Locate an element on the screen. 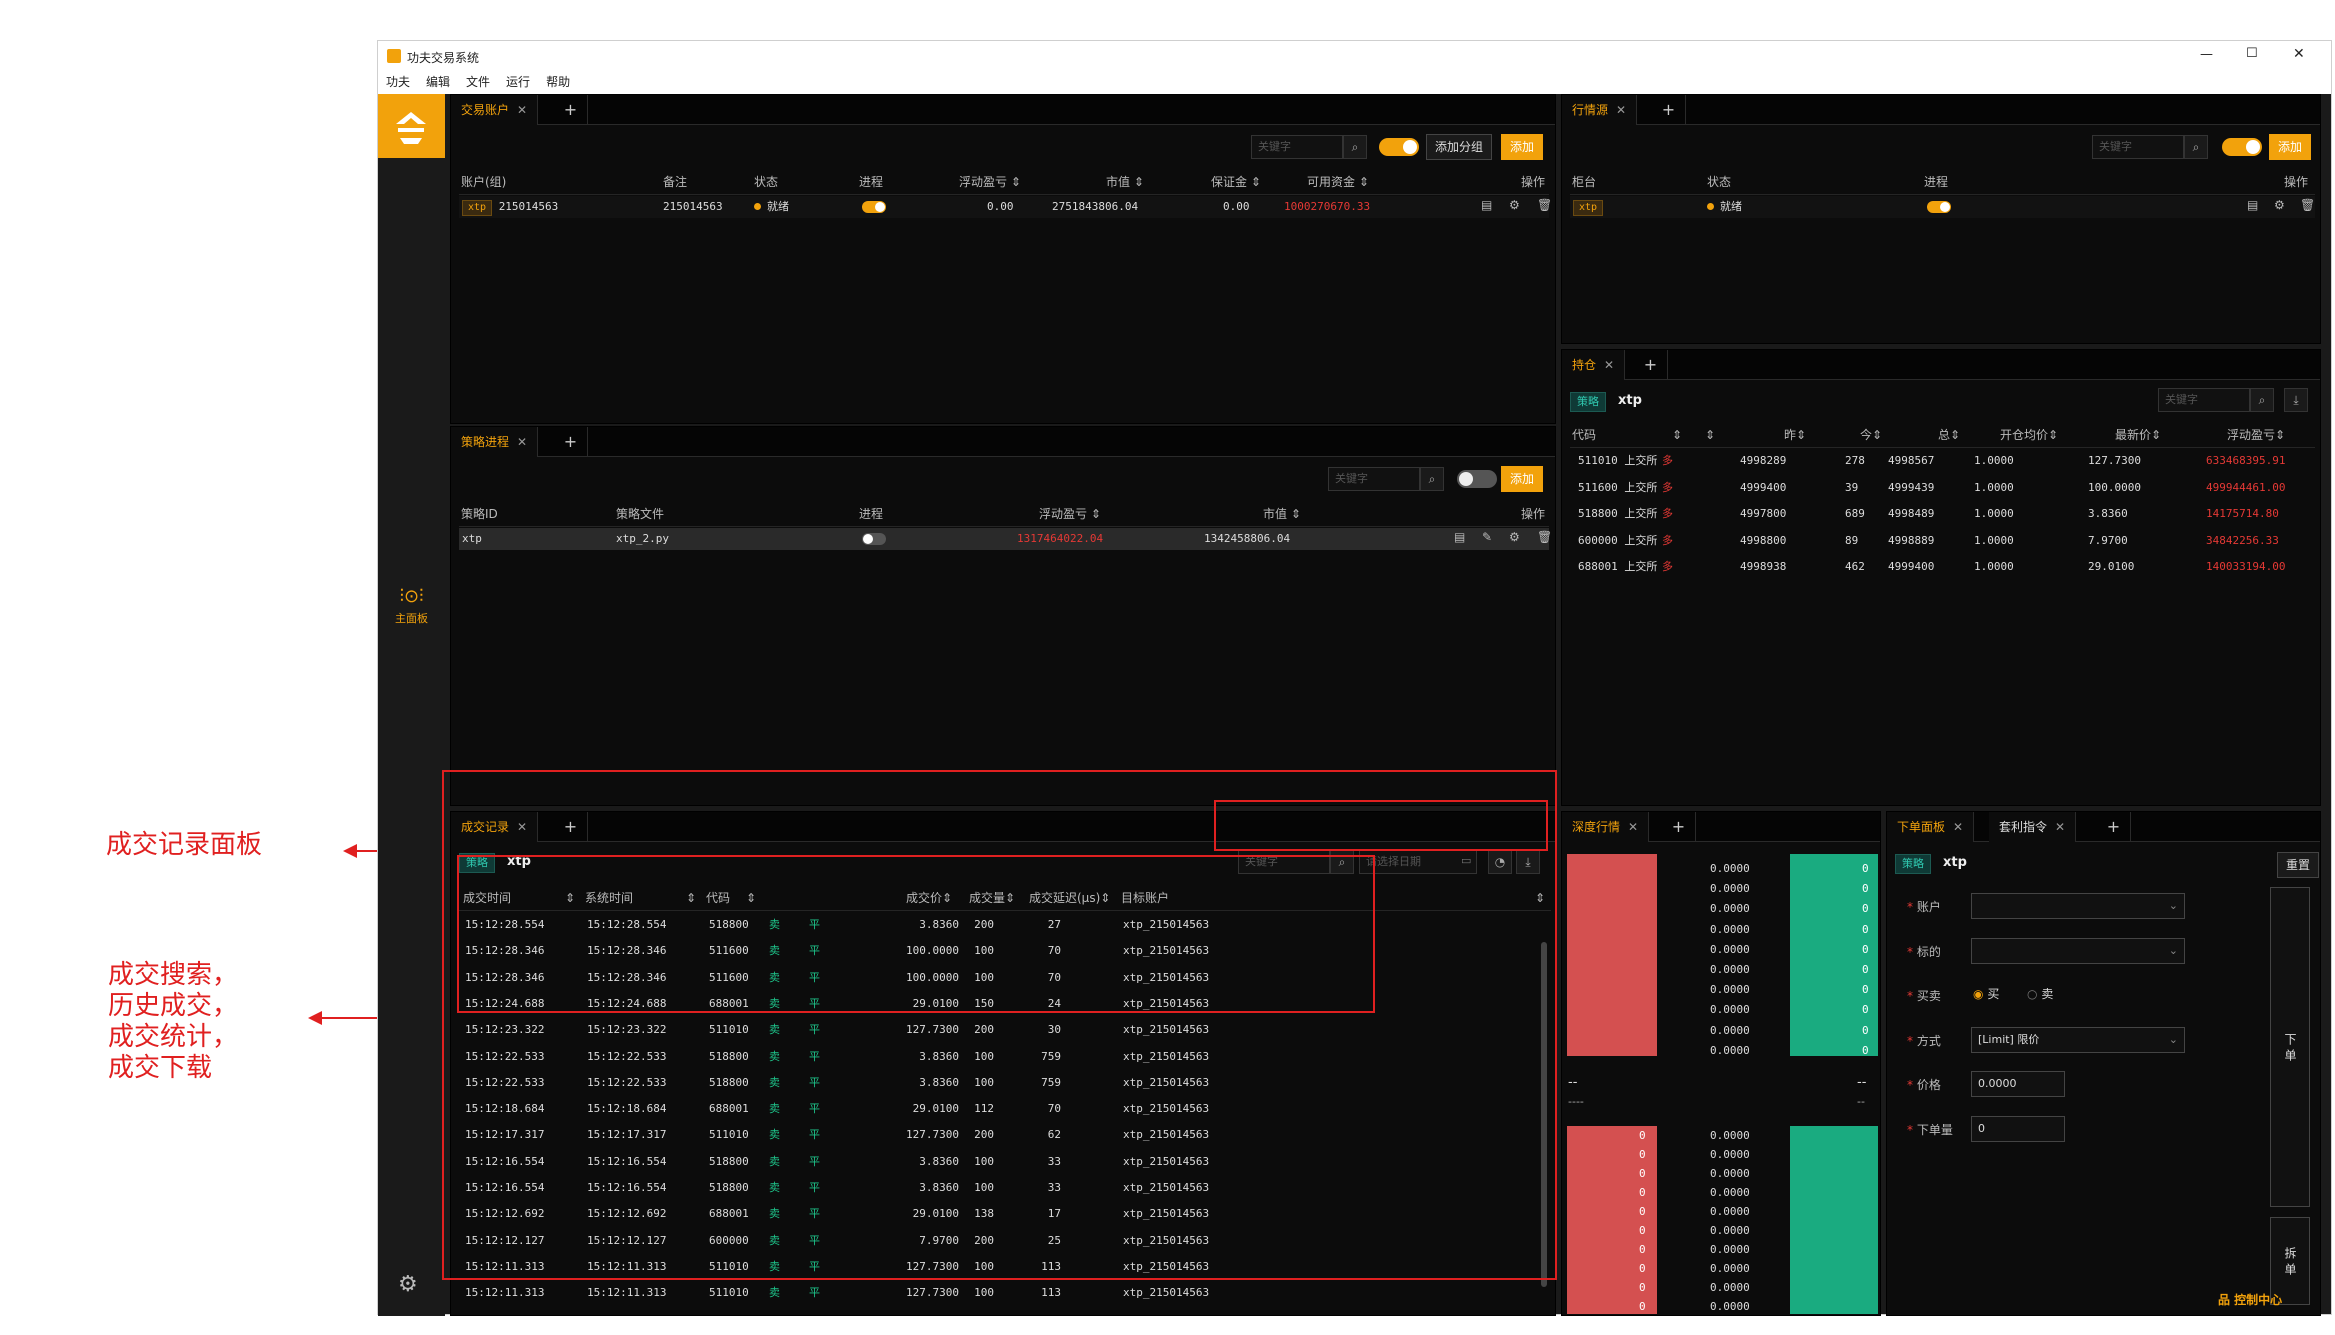 The image size is (2335, 1335). minimize-icon: — is located at coordinates (2206, 54).